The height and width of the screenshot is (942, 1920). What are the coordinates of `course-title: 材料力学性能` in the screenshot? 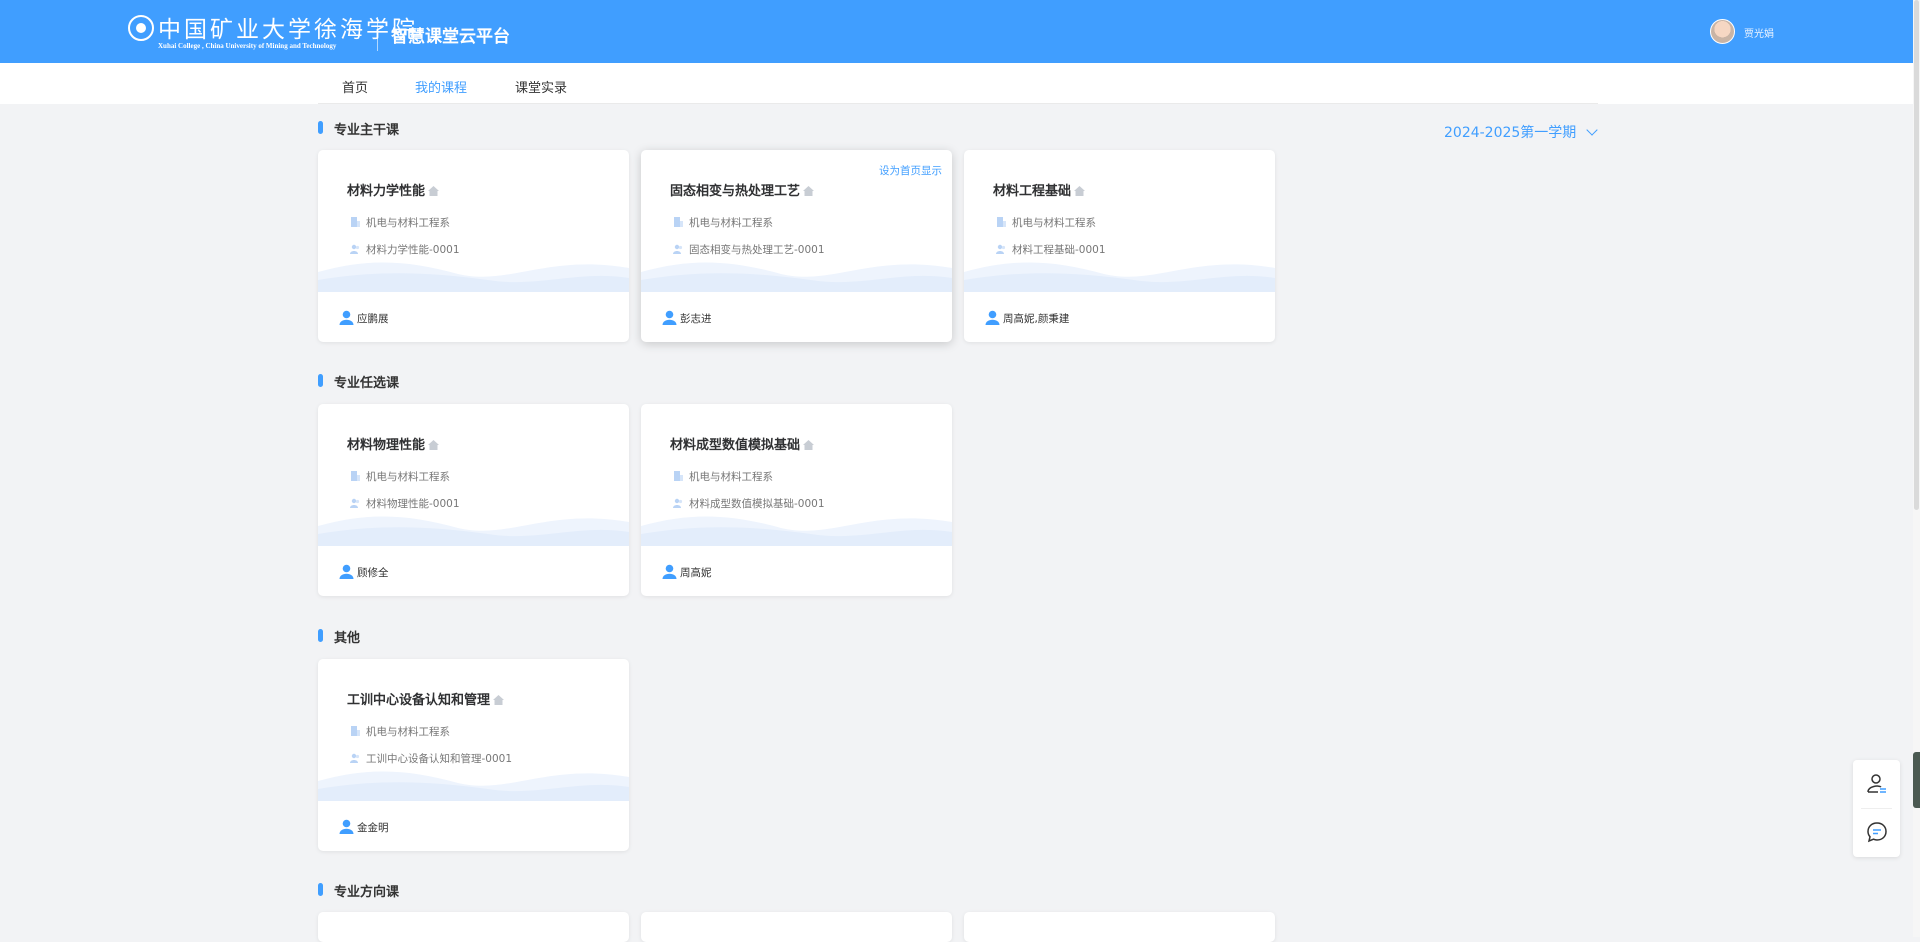 It's located at (393, 189).